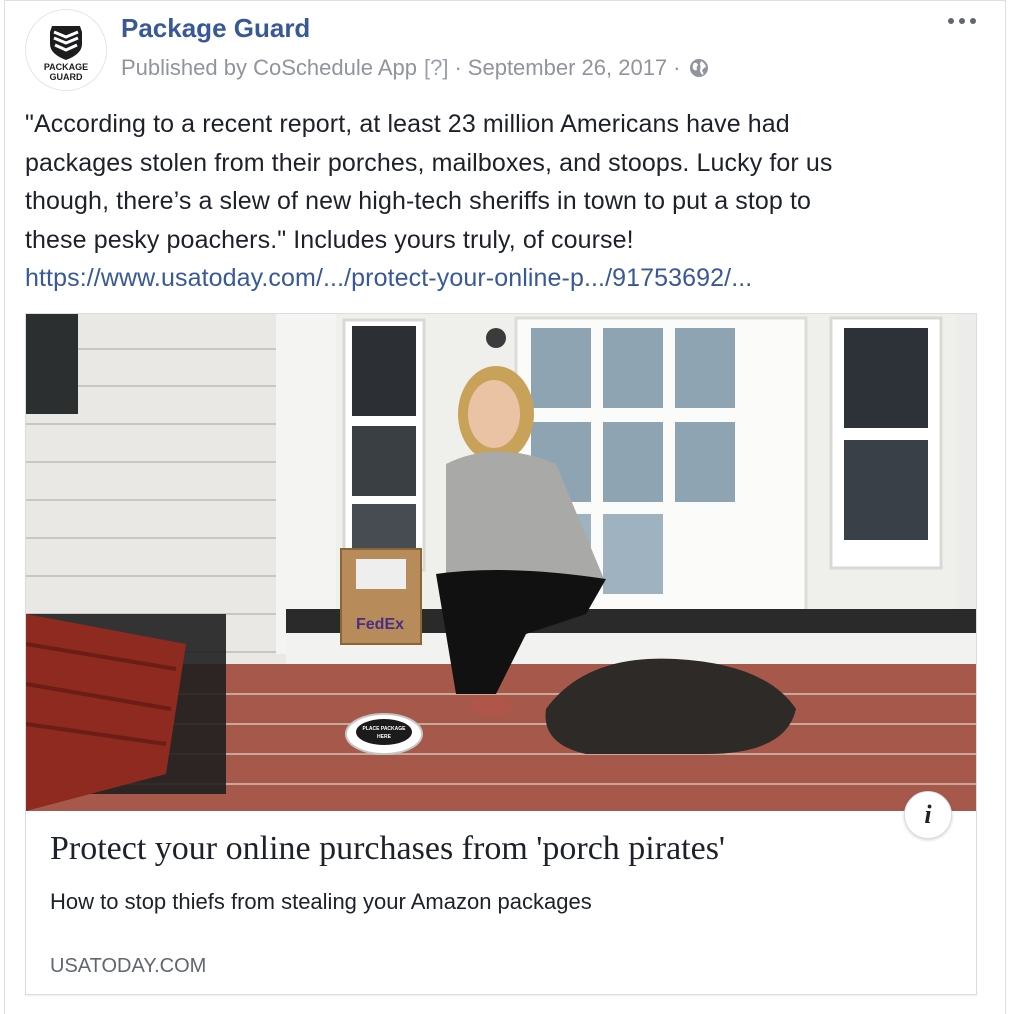 Image resolution: width=1010 pixels, height=1014 pixels. What do you see at coordinates (215, 28) in the screenshot?
I see `page-name-link: Package Guard` at bounding box center [215, 28].